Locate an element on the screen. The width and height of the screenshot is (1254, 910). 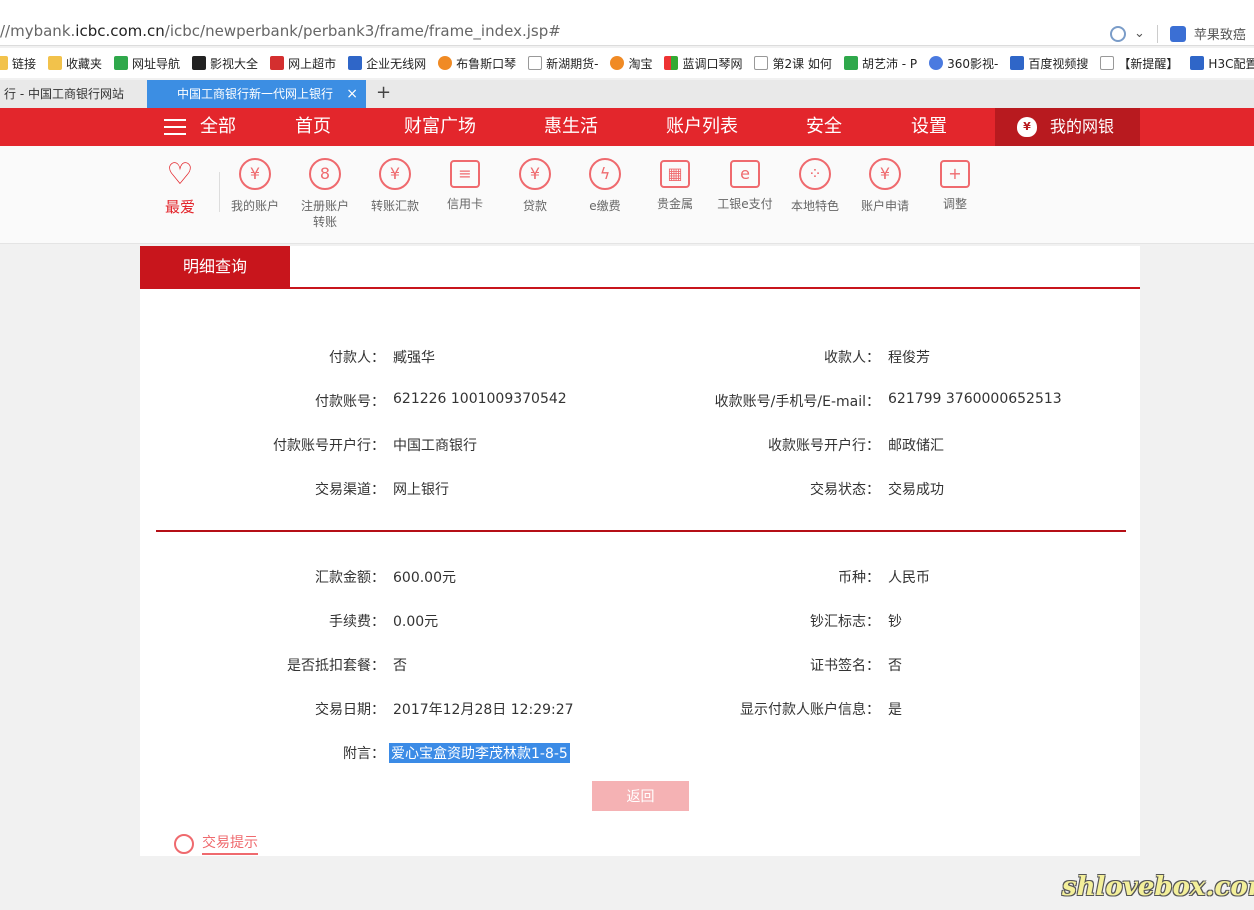
menu-icon is located at coordinates (175, 127).